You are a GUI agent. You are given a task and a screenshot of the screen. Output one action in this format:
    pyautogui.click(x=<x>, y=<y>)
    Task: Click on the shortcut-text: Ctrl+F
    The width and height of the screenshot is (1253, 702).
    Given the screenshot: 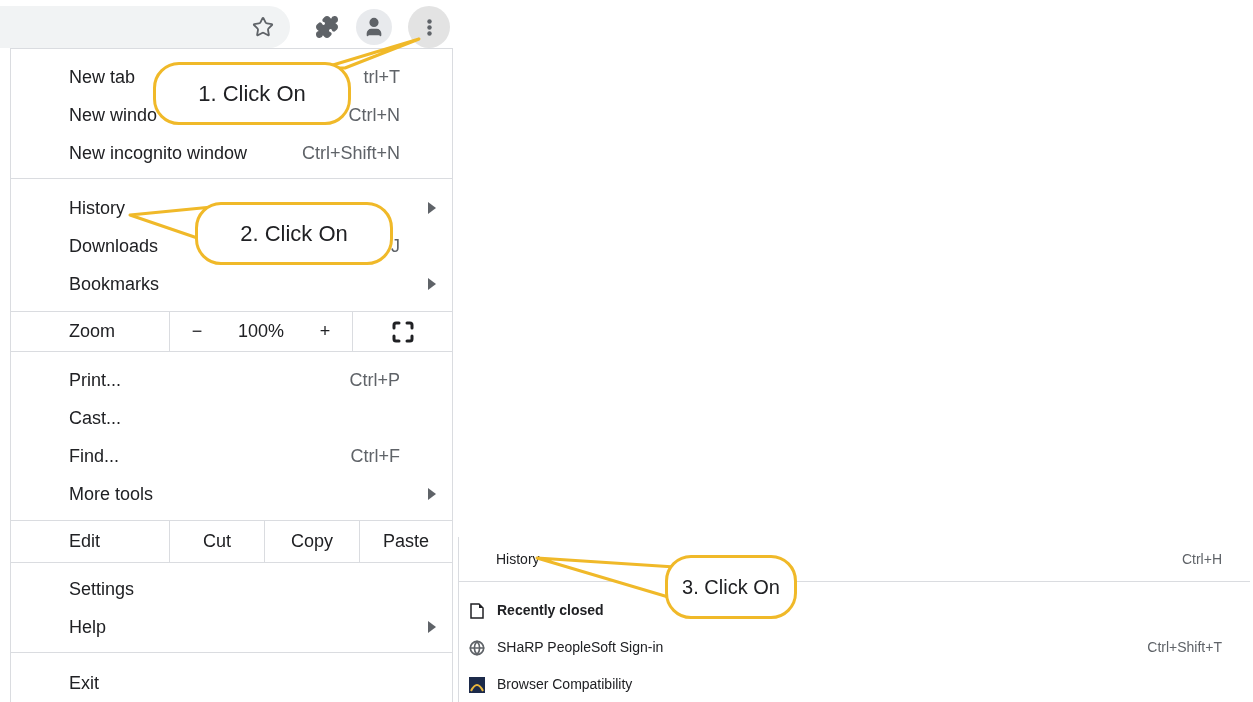 What is the action you would take?
    pyautogui.click(x=375, y=456)
    